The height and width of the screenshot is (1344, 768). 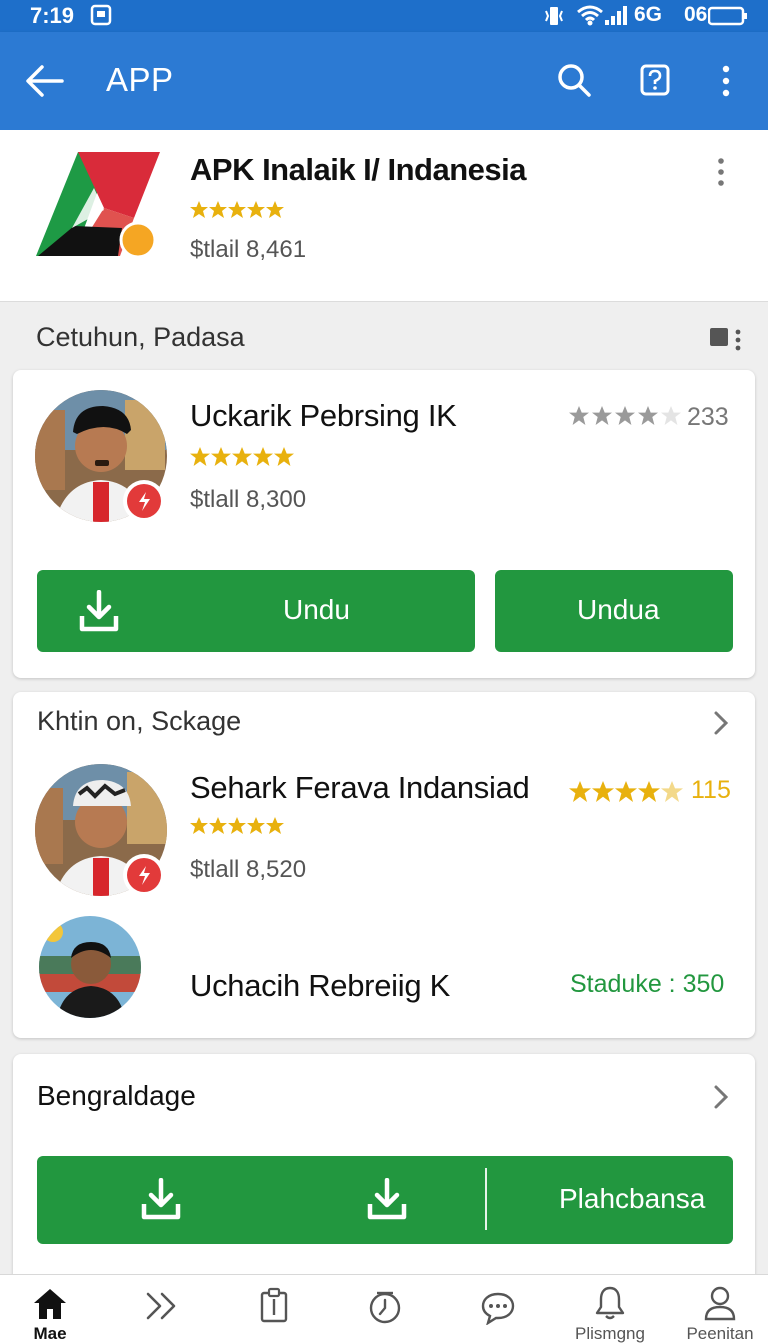 What do you see at coordinates (554, 16) in the screenshot?
I see `vibrate-icon` at bounding box center [554, 16].